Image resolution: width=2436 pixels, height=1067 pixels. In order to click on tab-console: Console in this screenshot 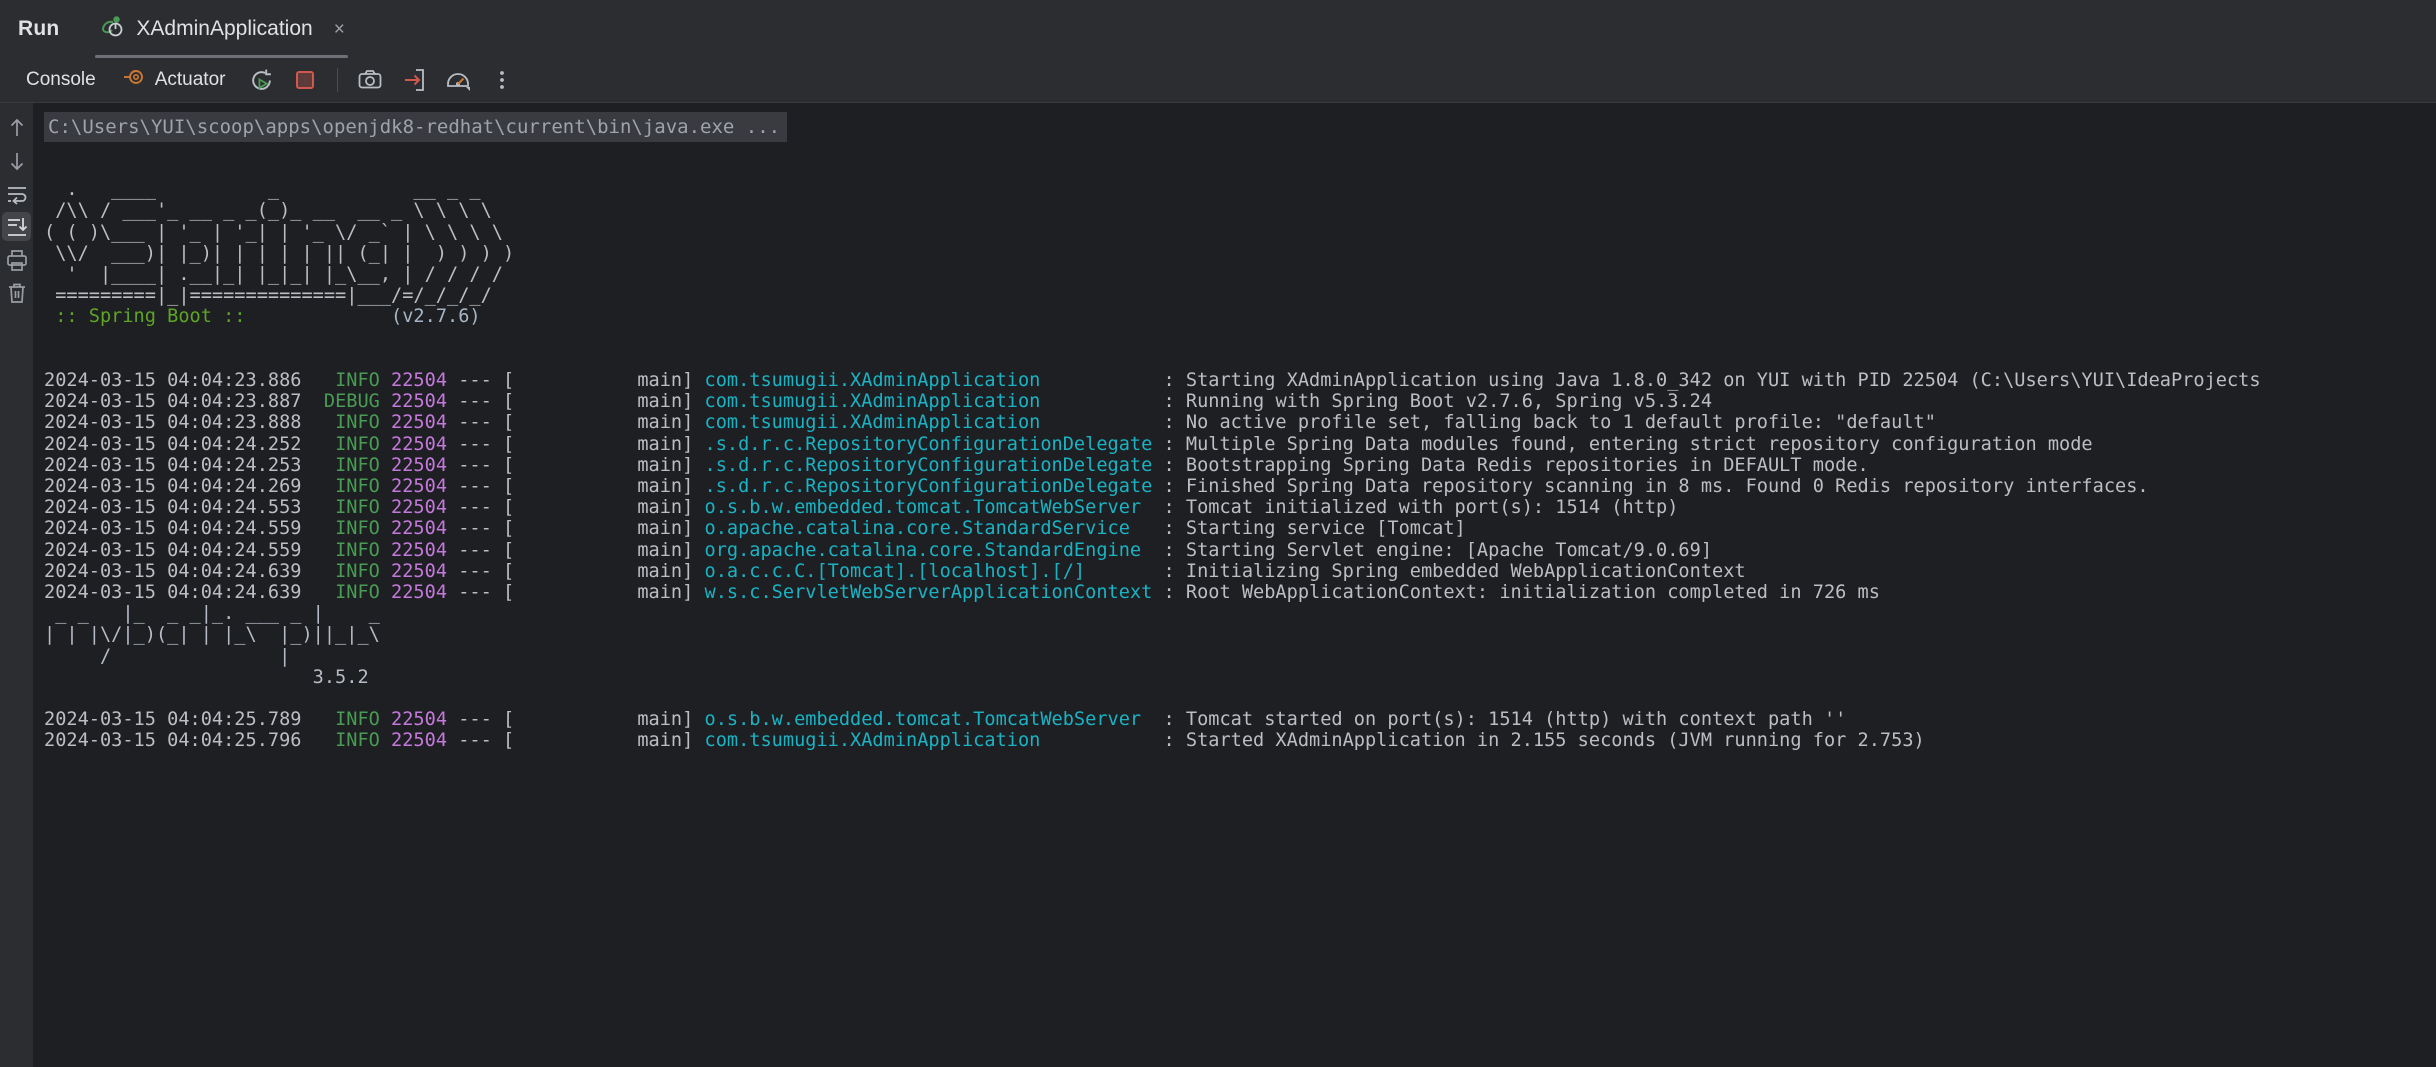, I will do `click(61, 80)`.